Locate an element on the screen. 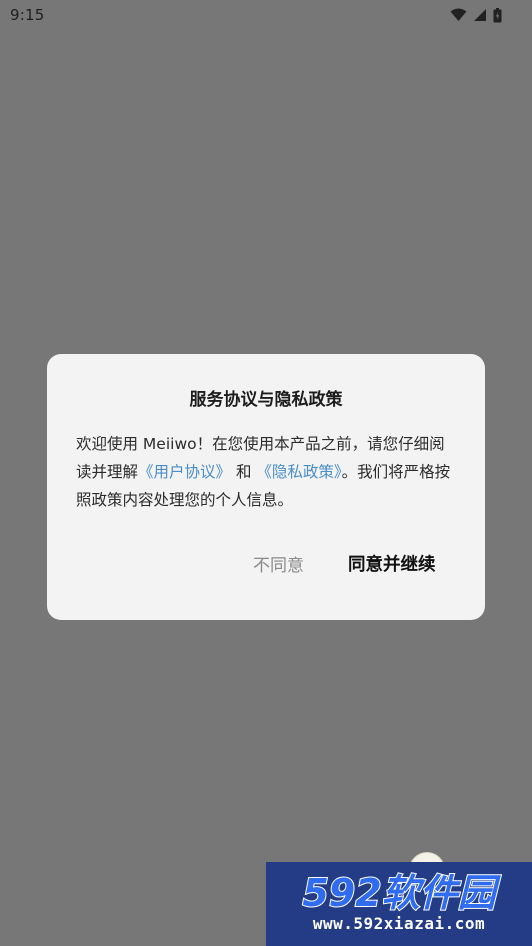 This screenshot has width=532, height=946. watermark-logo-text: 592软件园 is located at coordinates (401, 893).